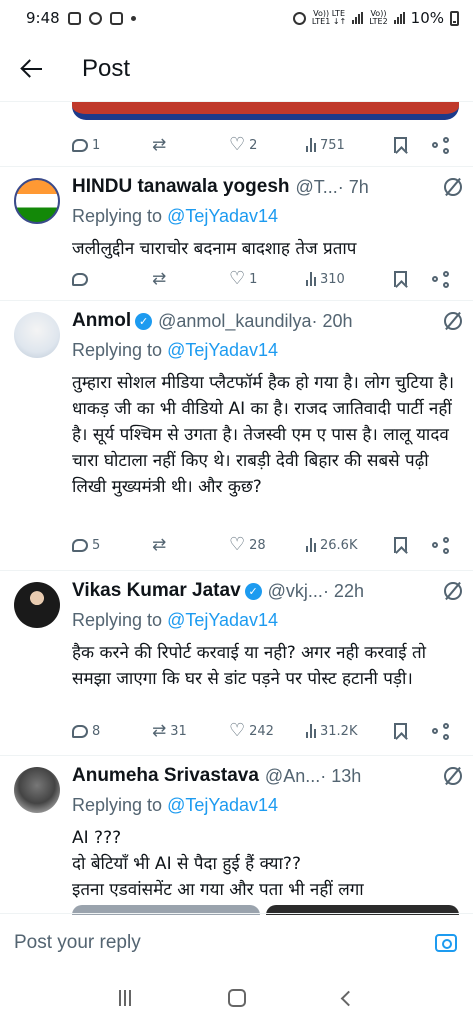  Describe the element at coordinates (74, 18) in the screenshot. I see `gallery-icon` at that location.